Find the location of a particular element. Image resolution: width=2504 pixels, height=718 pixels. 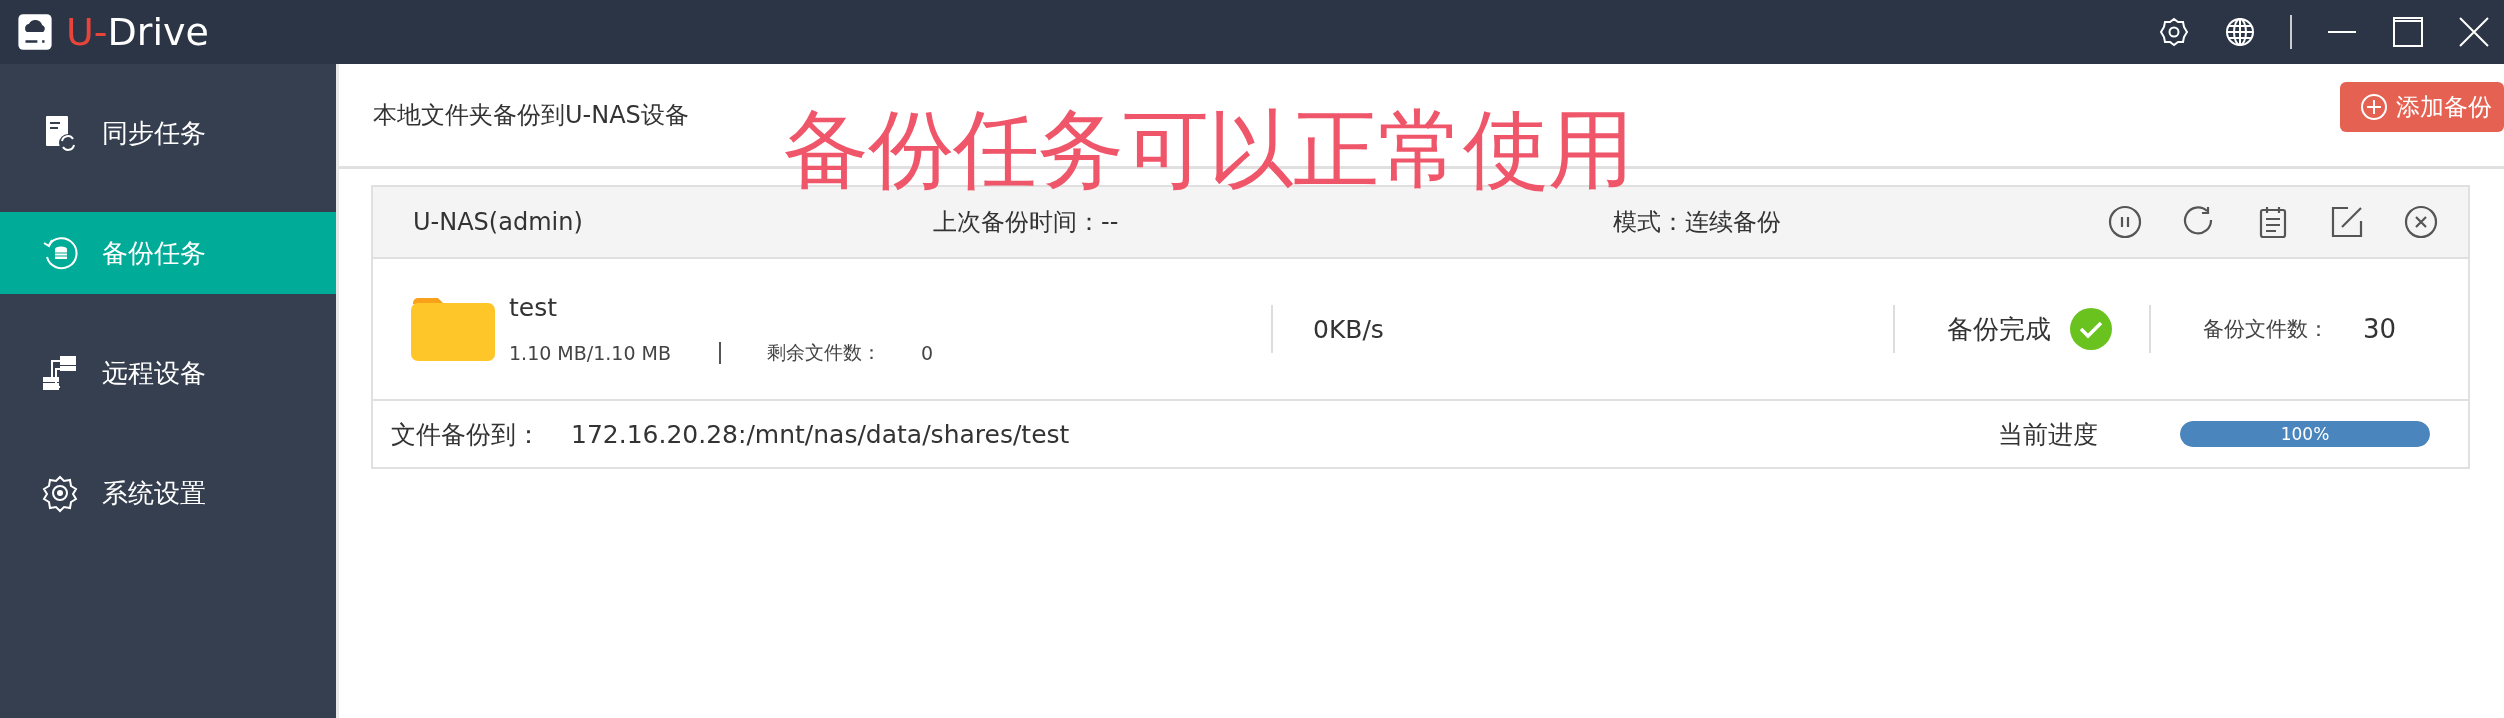

sidebar-item: 远程设备 is located at coordinates (168, 373).